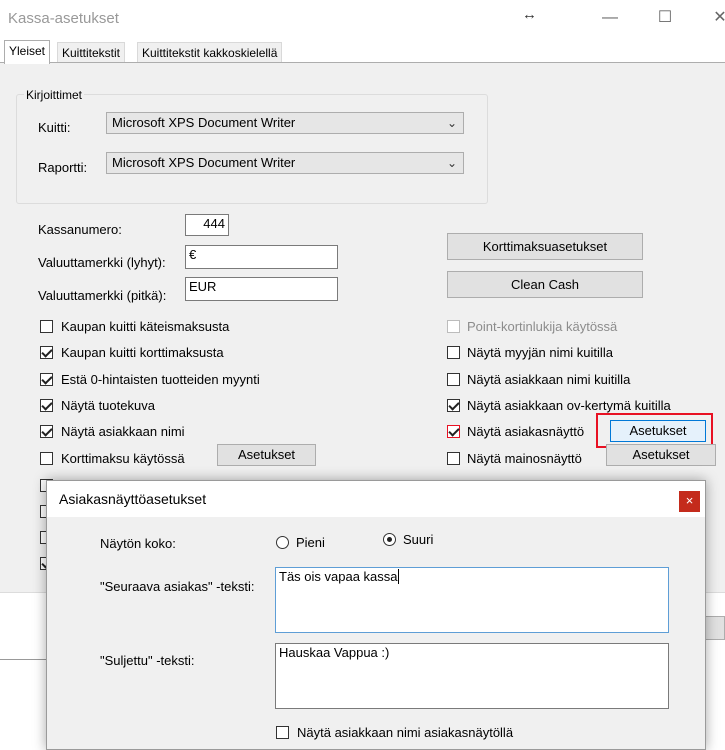 The image size is (725, 750). Describe the element at coordinates (529, 14) in the screenshot. I see `resize-icon: ↔` at that location.